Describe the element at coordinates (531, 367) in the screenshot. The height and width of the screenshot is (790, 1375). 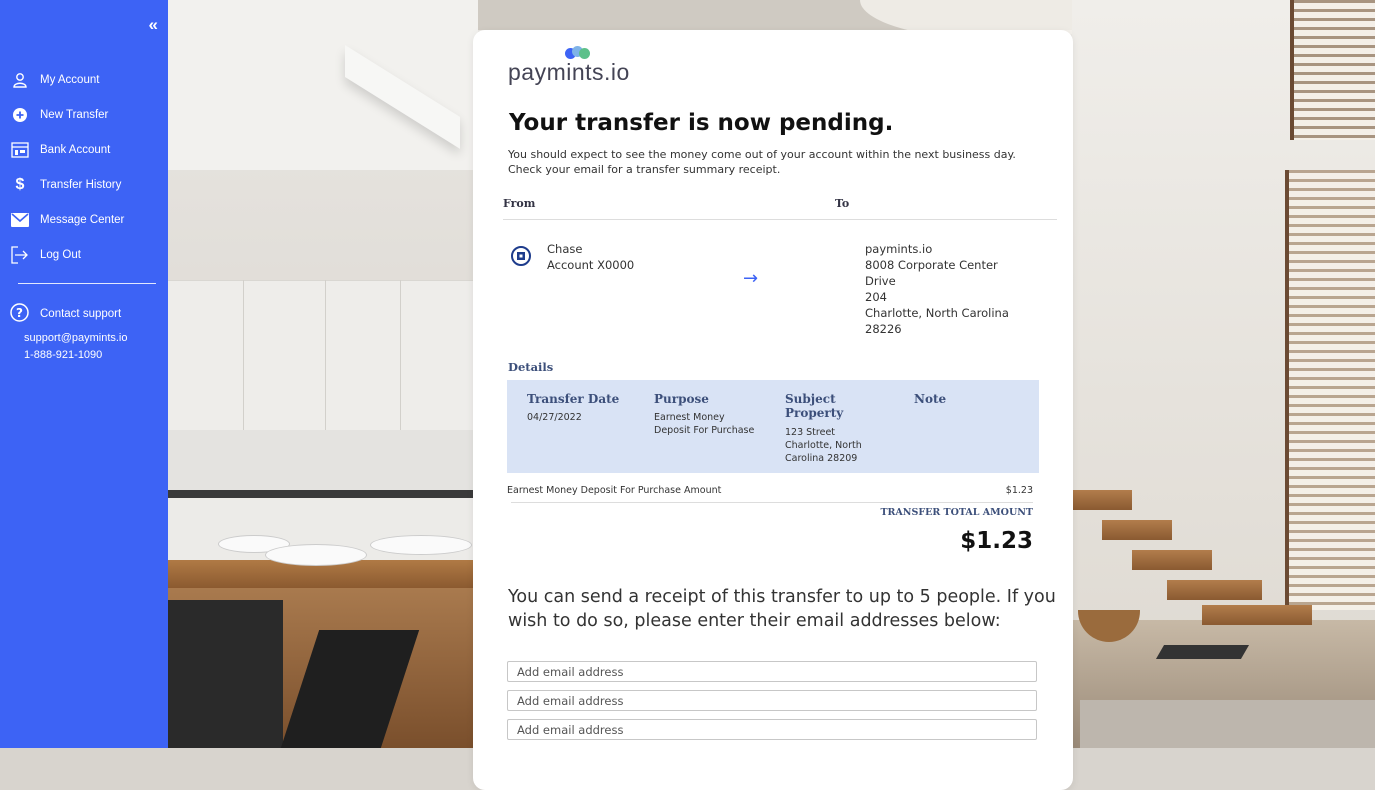
I see `details-header: Details` at that location.